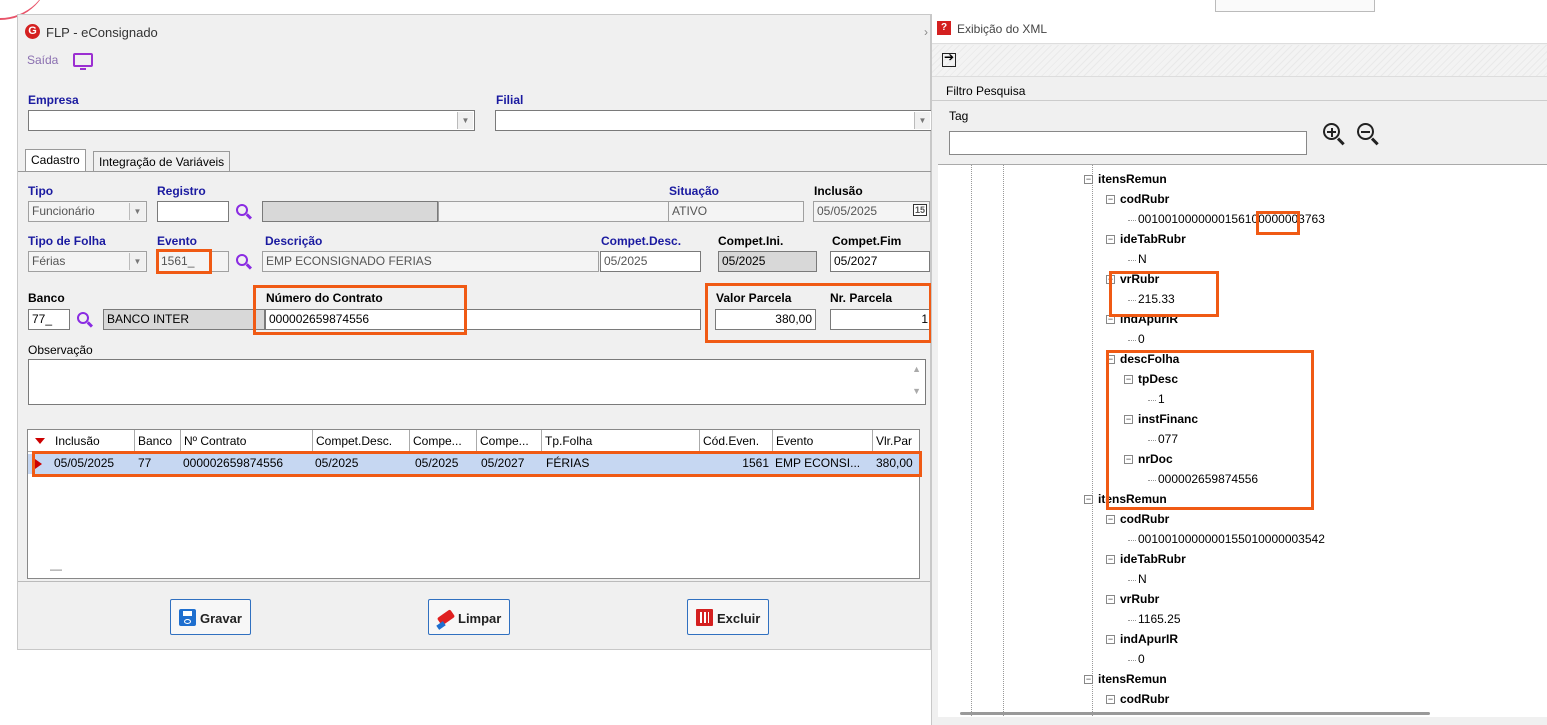 The height and width of the screenshot is (725, 1547). What do you see at coordinates (1231, 219) in the screenshot?
I see `tree-value: 0010010000000156100000003763` at bounding box center [1231, 219].